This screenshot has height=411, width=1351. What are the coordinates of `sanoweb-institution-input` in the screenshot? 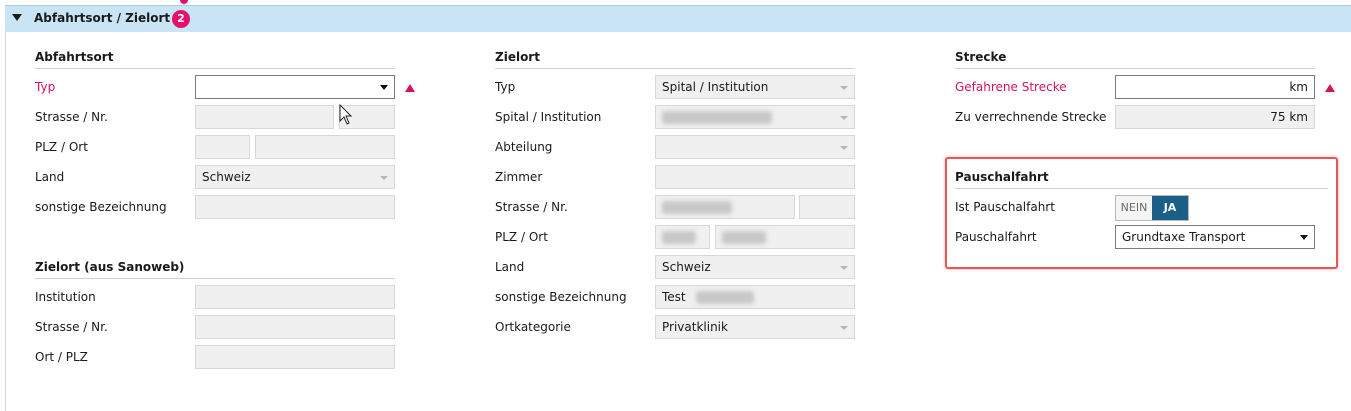 It's located at (295, 297).